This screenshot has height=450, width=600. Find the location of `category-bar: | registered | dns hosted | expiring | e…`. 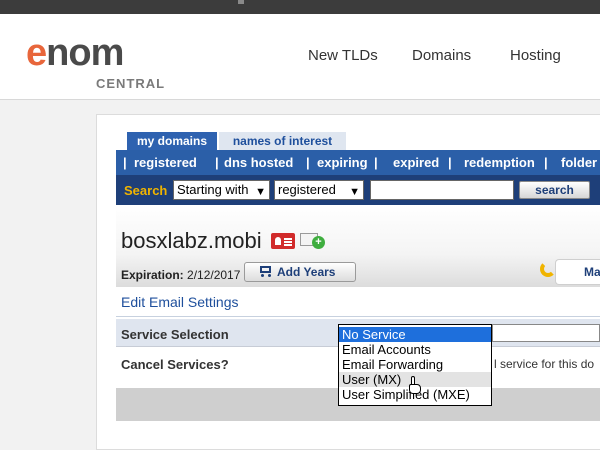

category-bar: | registered | dns hosted | expiring | e… is located at coordinates (358, 162).